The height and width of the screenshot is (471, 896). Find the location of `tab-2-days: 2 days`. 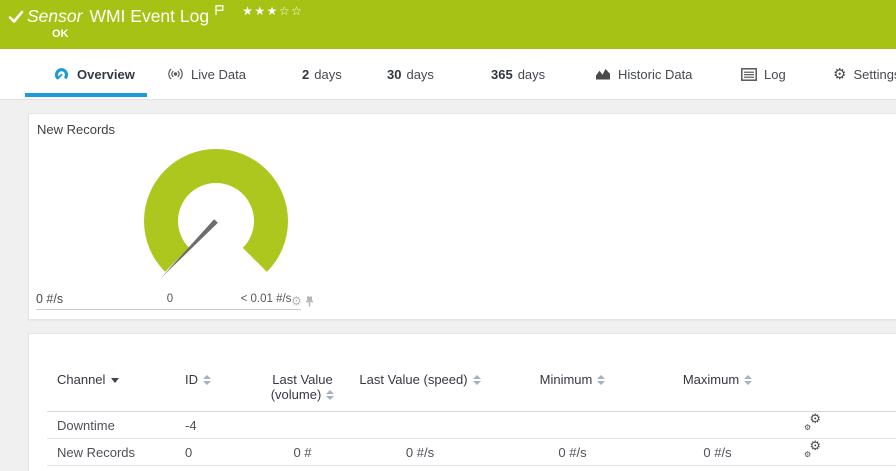

tab-2-days: 2 days is located at coordinates (322, 74).